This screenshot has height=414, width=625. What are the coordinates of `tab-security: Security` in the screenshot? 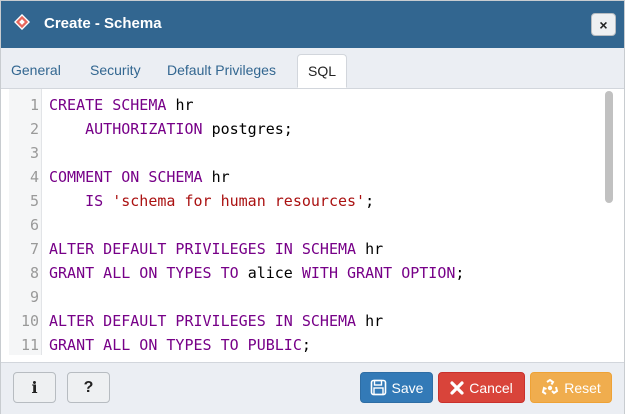 It's located at (115, 70).